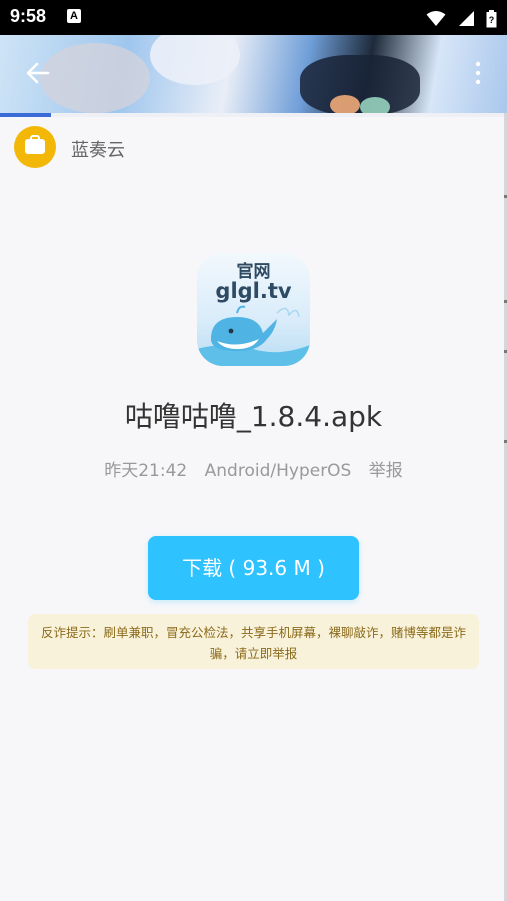  I want to click on site-name: 蓝奏云, so click(98, 150).